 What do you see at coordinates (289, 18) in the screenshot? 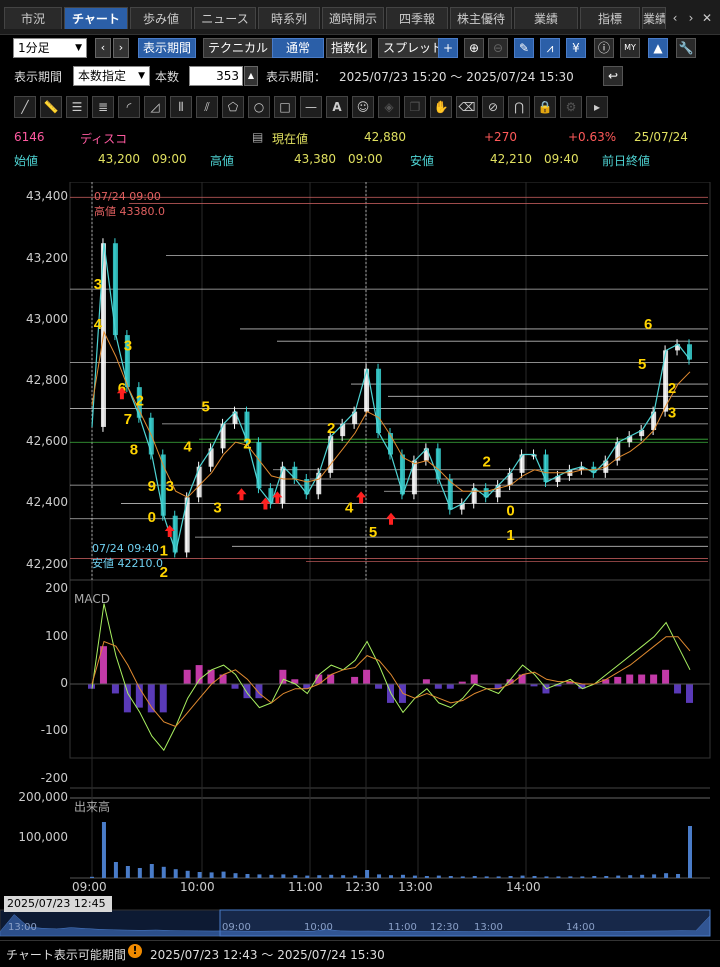
I see `tab-timeseries: 時系列` at bounding box center [289, 18].